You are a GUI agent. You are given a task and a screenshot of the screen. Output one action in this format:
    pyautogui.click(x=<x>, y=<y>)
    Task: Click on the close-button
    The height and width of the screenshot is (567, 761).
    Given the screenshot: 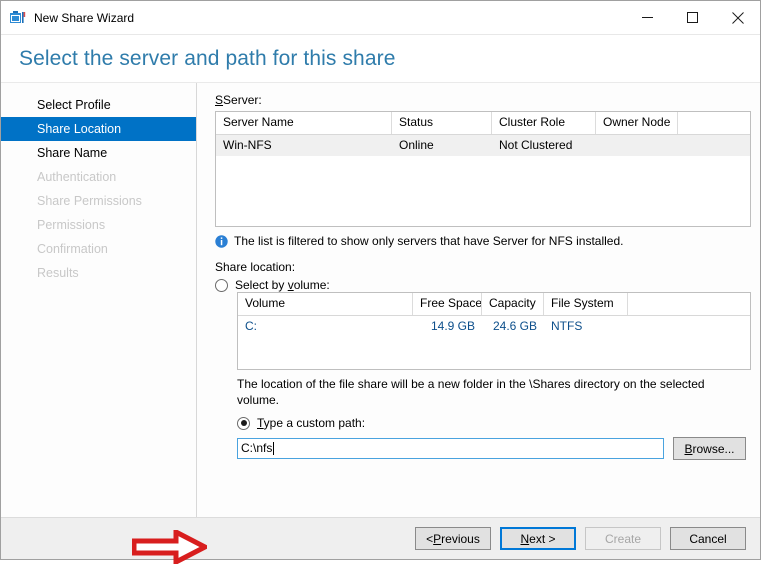 What is the action you would take?
    pyautogui.click(x=737, y=18)
    